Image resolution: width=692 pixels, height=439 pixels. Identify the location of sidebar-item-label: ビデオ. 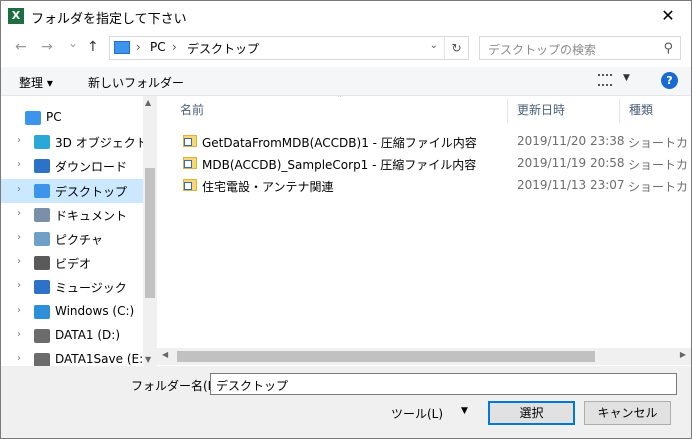
(73, 264).